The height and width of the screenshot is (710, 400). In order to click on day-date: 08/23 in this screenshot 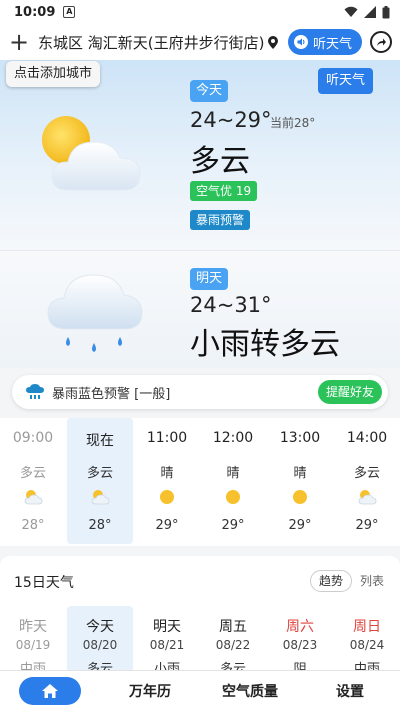, I will do `click(300, 645)`.